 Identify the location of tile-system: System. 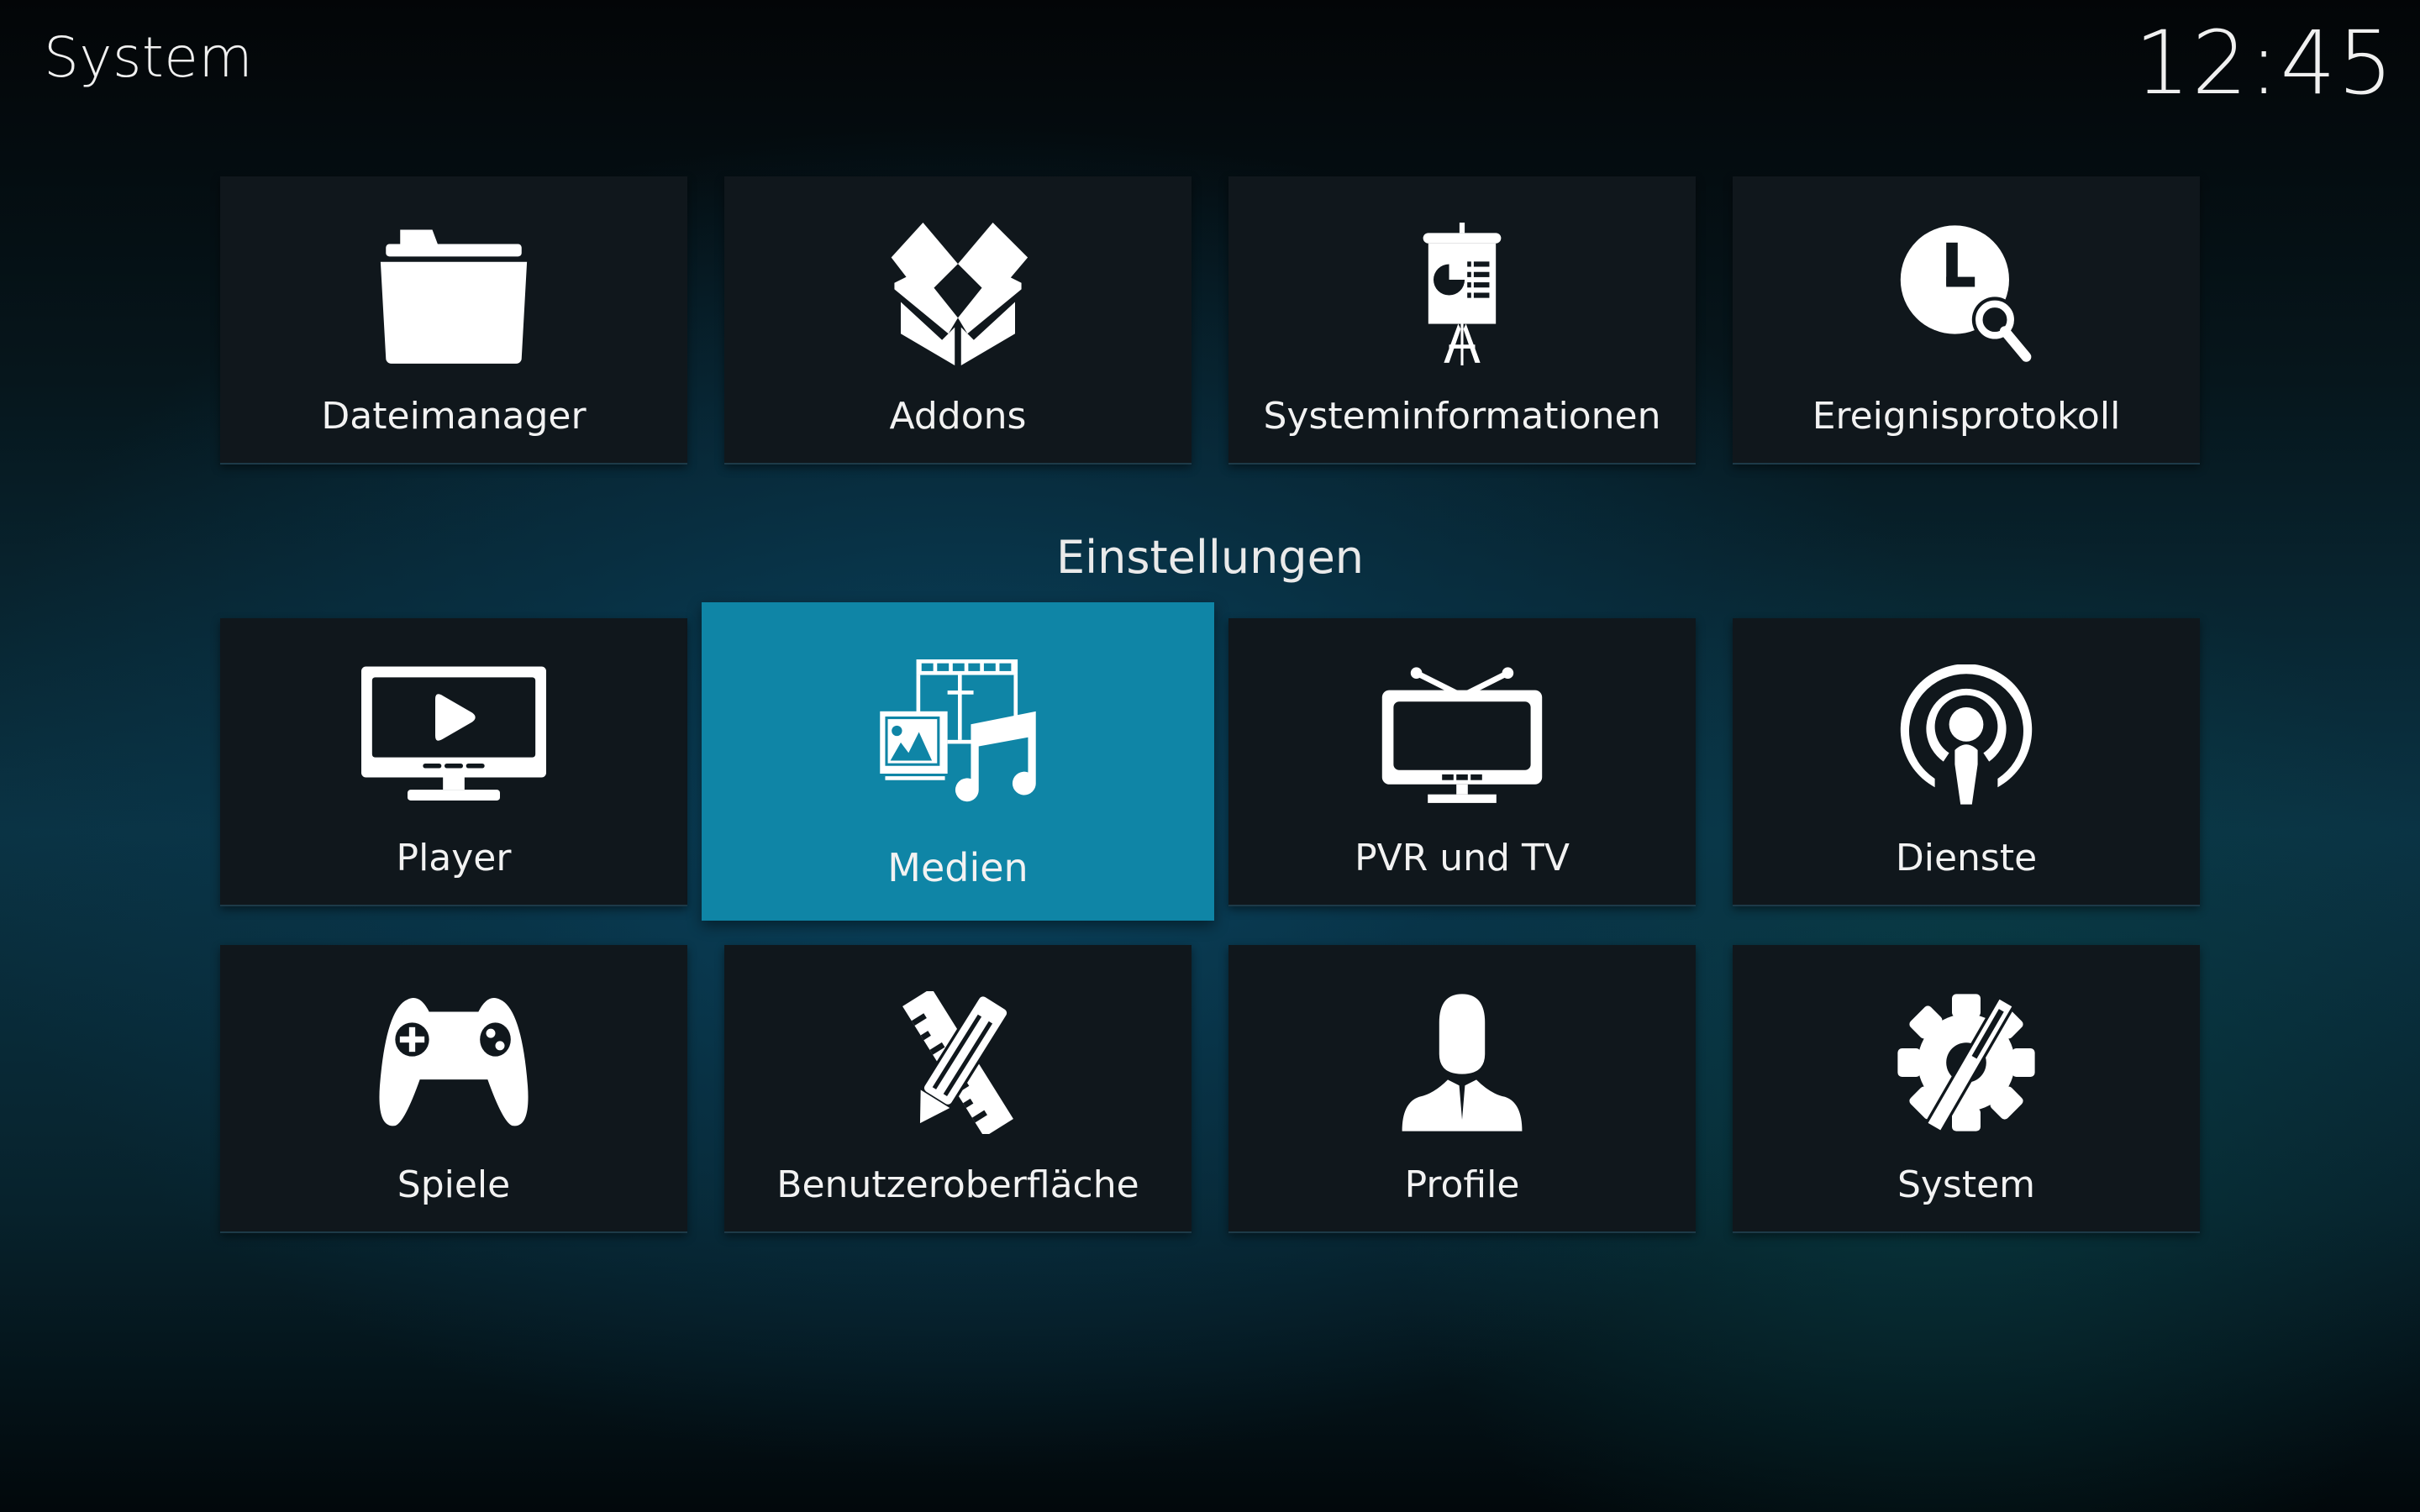
(1967, 1089).